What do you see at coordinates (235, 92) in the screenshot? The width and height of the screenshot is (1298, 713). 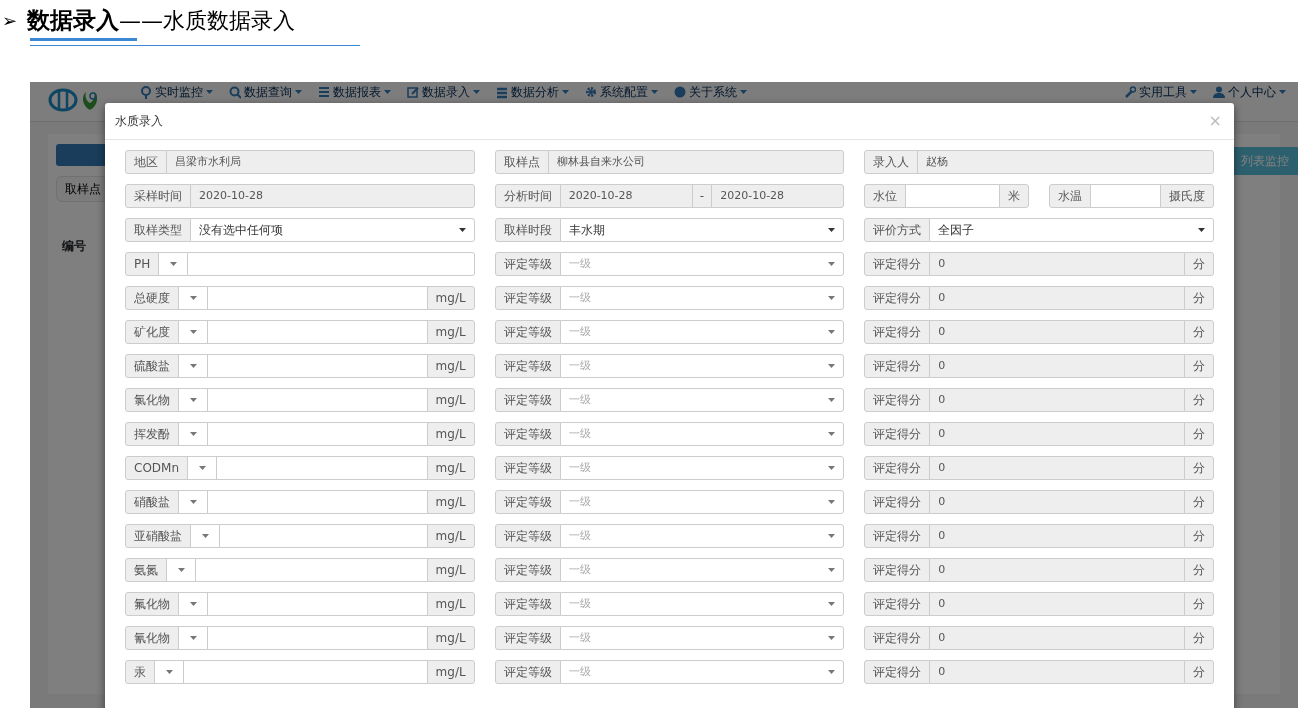 I see `search-icon` at bounding box center [235, 92].